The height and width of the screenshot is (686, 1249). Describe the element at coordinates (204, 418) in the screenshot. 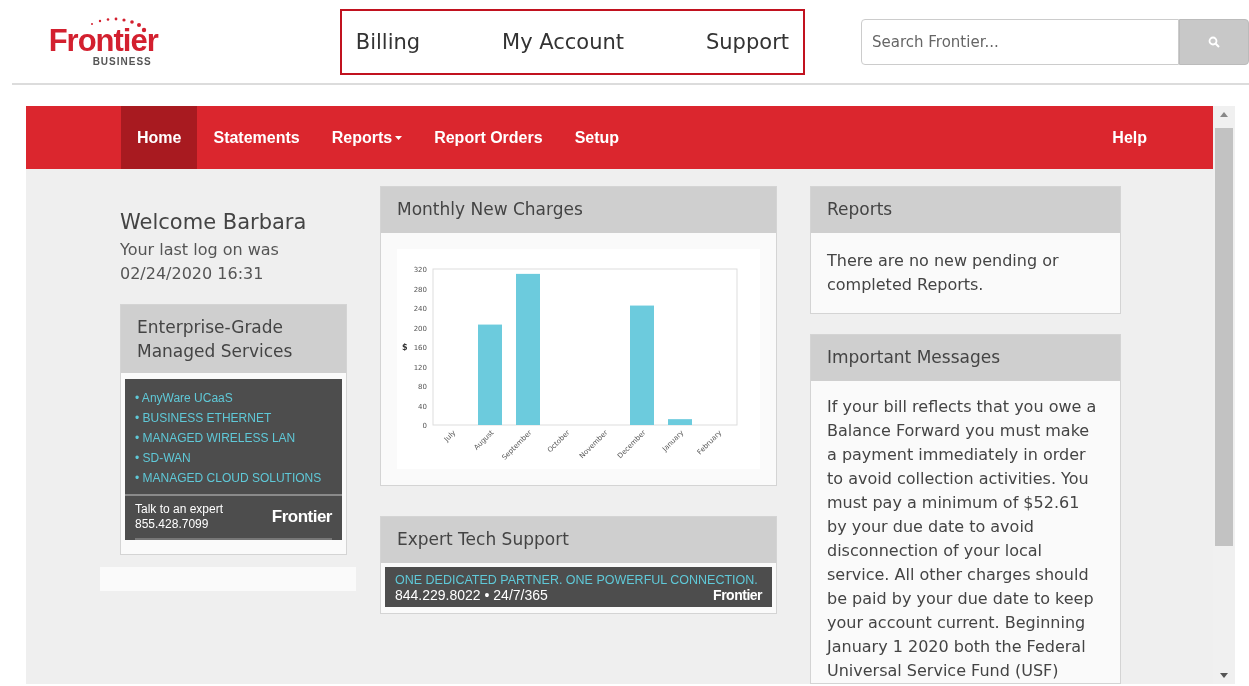

I see `service-item: • BUSINESS ETHERNET` at that location.